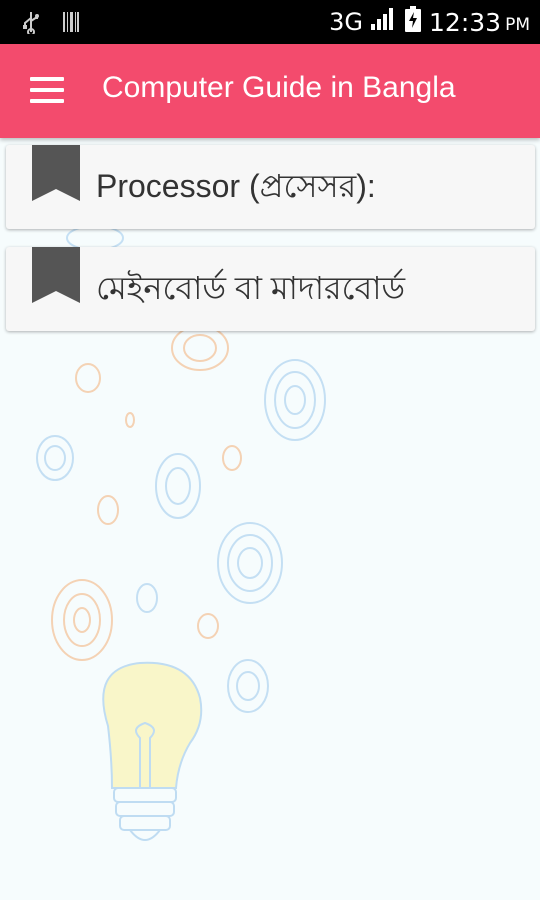 The height and width of the screenshot is (900, 540). I want to click on list-item: মেইনবোর্ড বা মাদারবোর্ড, so click(270, 289).